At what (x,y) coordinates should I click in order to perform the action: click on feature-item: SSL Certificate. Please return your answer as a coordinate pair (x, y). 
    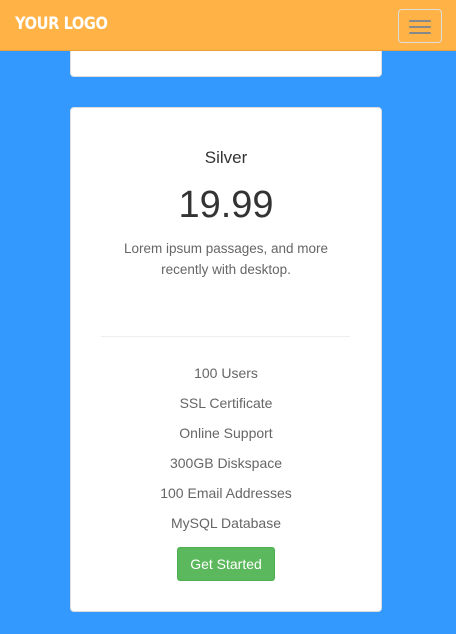
    Looking at the image, I should click on (226, 403).